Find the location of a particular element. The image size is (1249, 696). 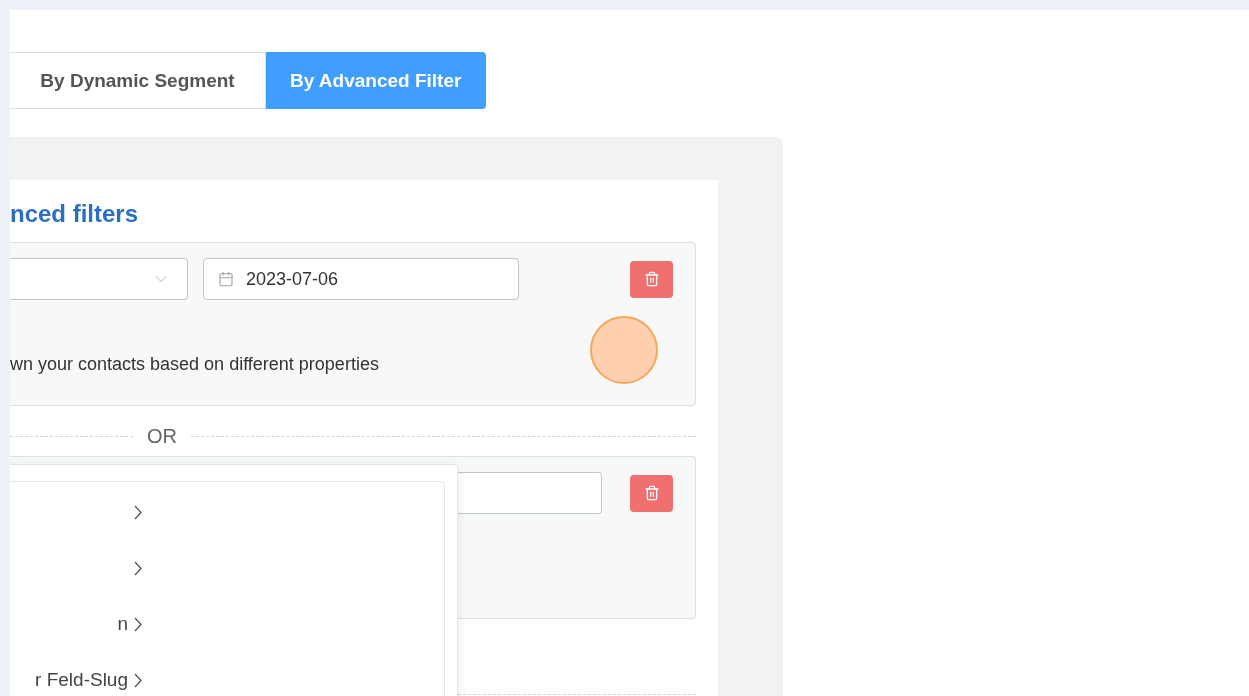

calendar-icon is located at coordinates (226, 279).